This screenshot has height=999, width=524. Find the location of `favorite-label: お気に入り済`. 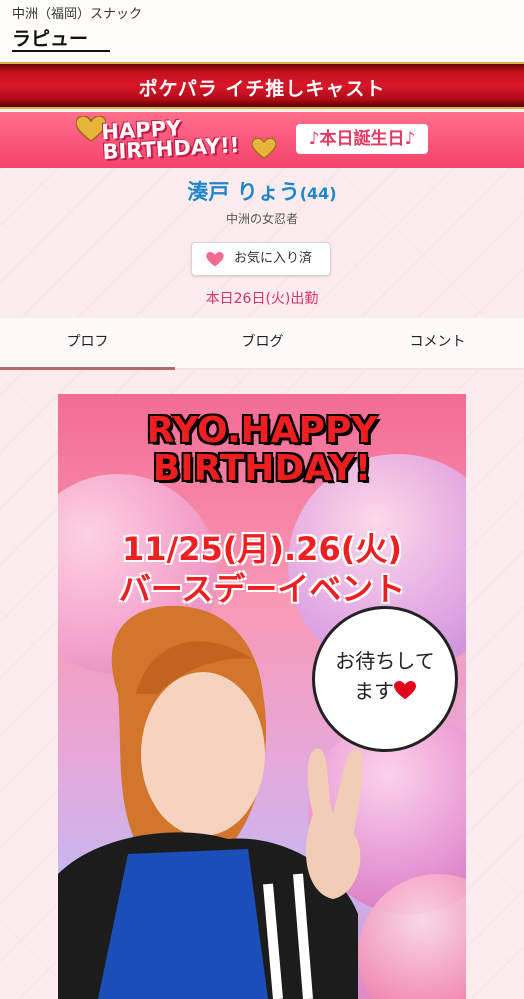

favorite-label: お気に入り済 is located at coordinates (273, 258).